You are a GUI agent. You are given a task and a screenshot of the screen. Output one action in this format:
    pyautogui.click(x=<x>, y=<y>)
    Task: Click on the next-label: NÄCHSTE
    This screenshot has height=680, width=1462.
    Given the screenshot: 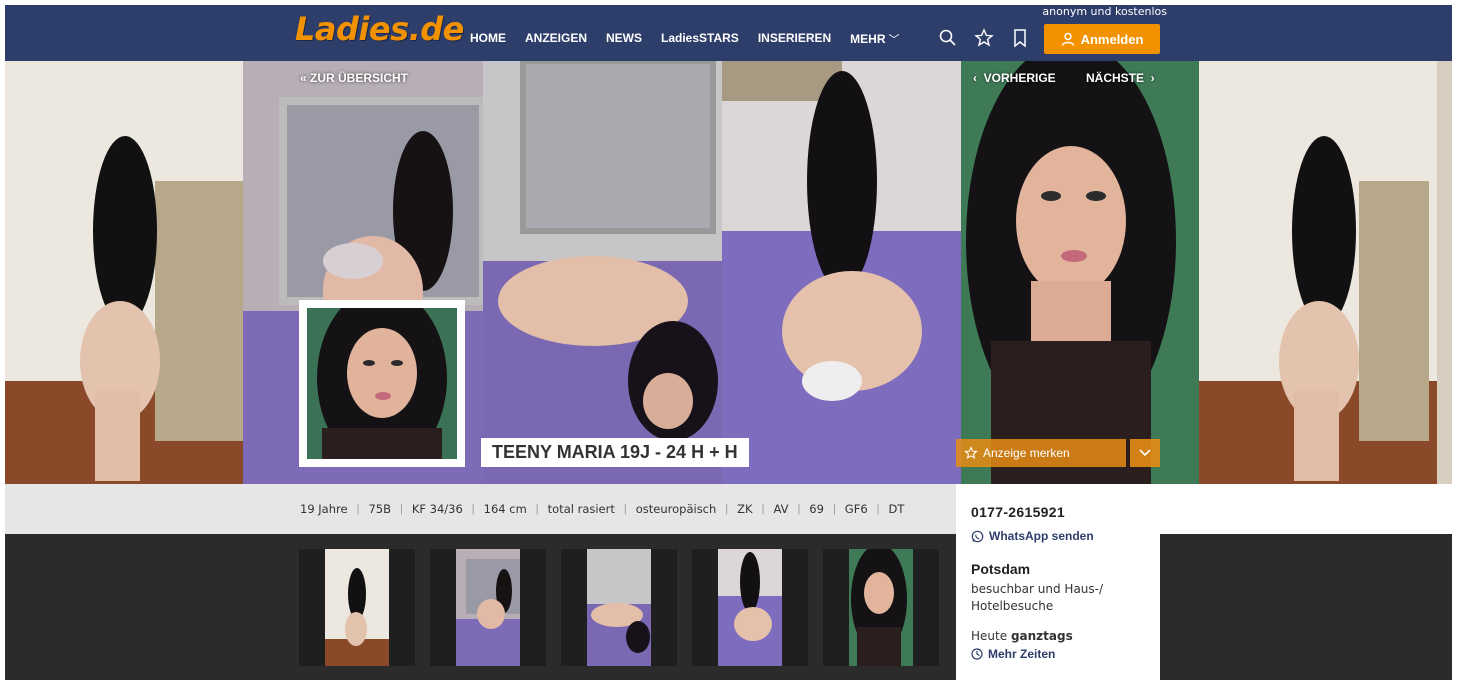 What is the action you would take?
    pyautogui.click(x=1115, y=78)
    